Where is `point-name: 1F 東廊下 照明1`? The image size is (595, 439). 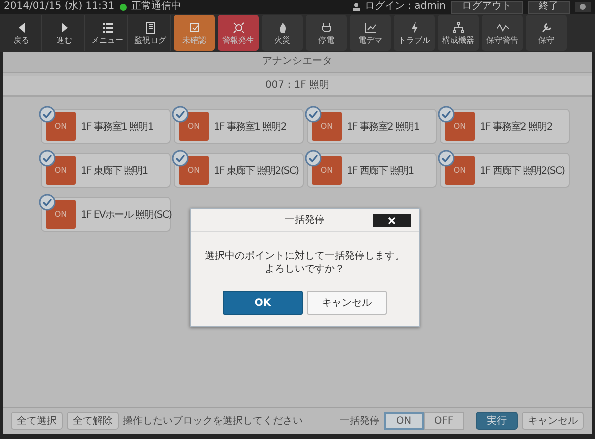
point-name: 1F 東廊下 照明1 is located at coordinates (114, 171).